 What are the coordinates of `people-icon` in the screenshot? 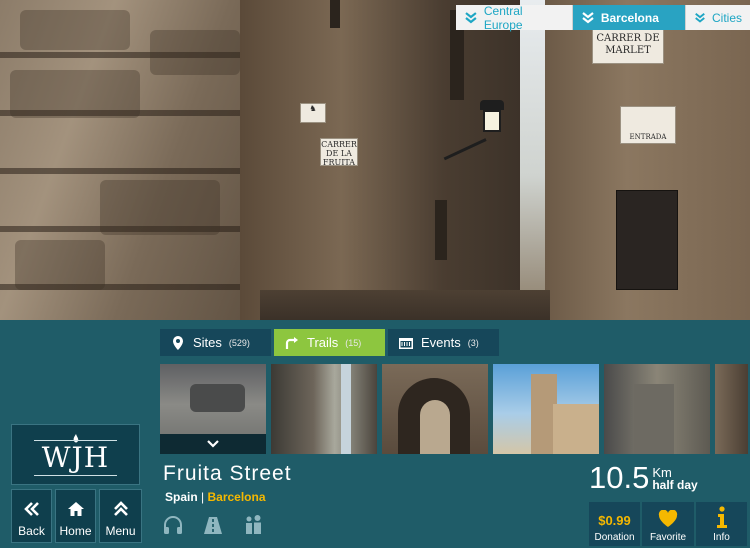 It's located at (253, 524).